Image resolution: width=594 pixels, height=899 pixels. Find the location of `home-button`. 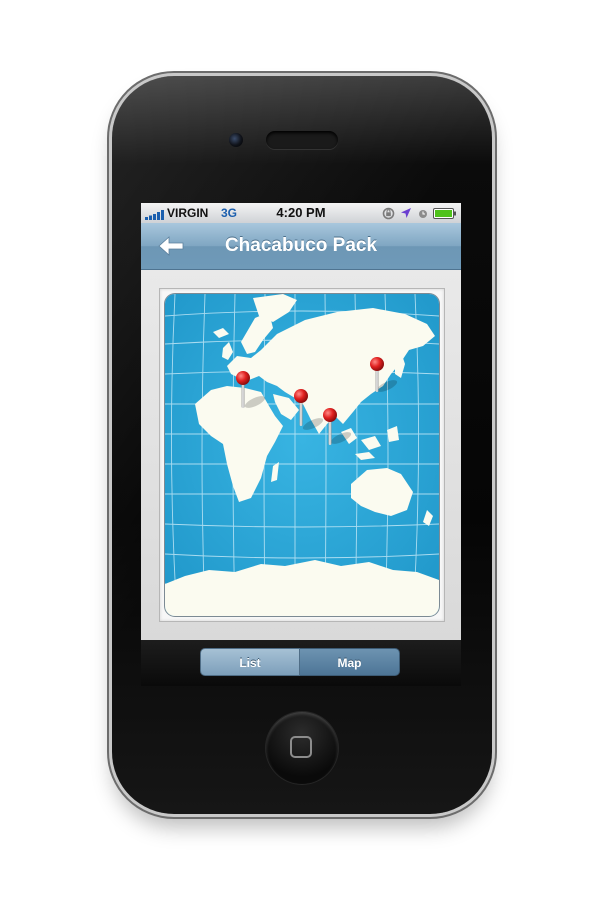

home-button is located at coordinates (302, 748).